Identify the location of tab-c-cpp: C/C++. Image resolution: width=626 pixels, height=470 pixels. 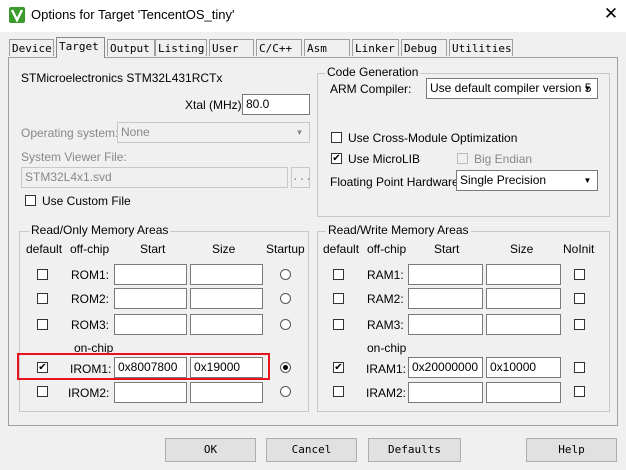
(279, 47).